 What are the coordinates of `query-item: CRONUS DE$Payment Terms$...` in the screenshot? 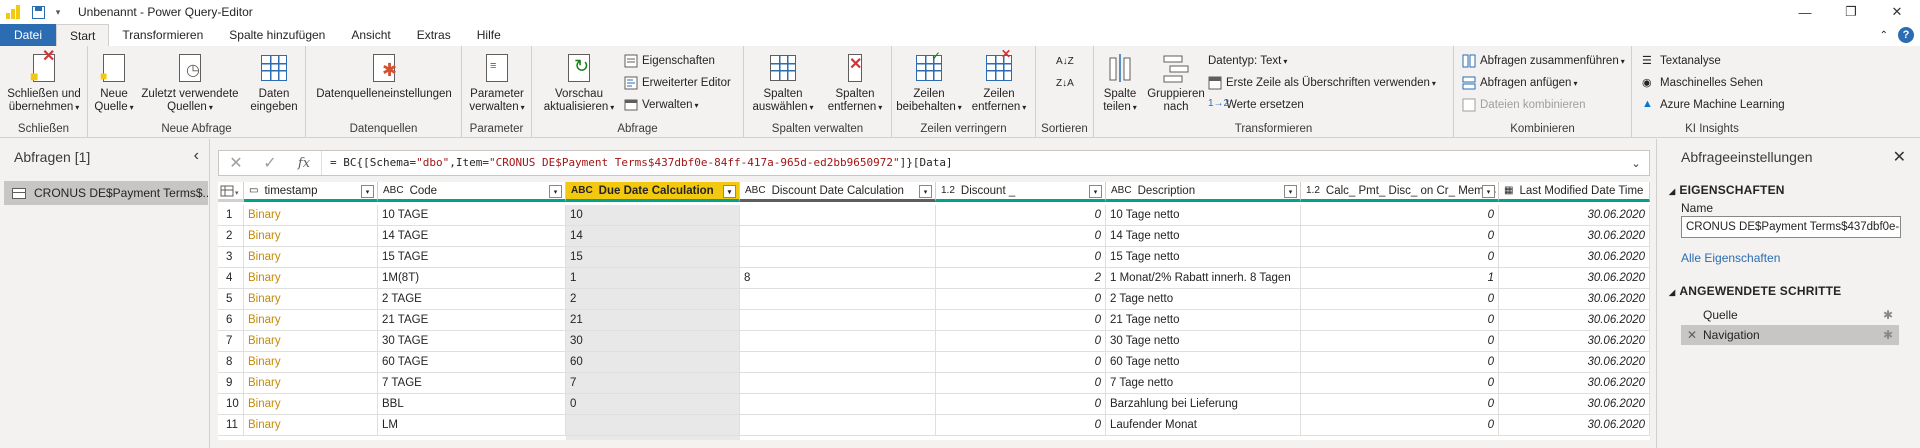 It's located at (106, 193).